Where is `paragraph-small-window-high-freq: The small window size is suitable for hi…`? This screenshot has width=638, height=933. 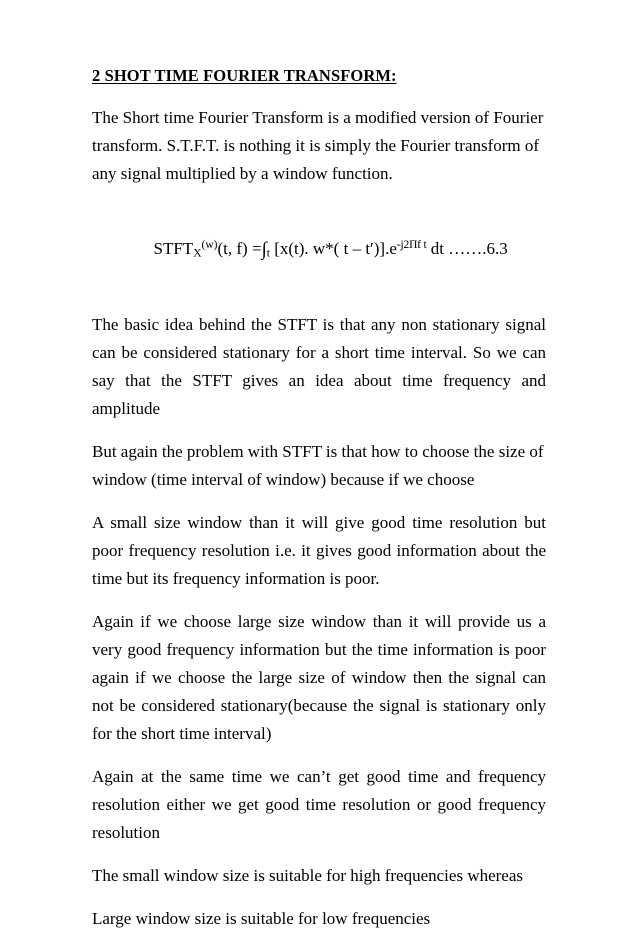 paragraph-small-window-high-freq: The small window size is suitable for hi… is located at coordinates (308, 876).